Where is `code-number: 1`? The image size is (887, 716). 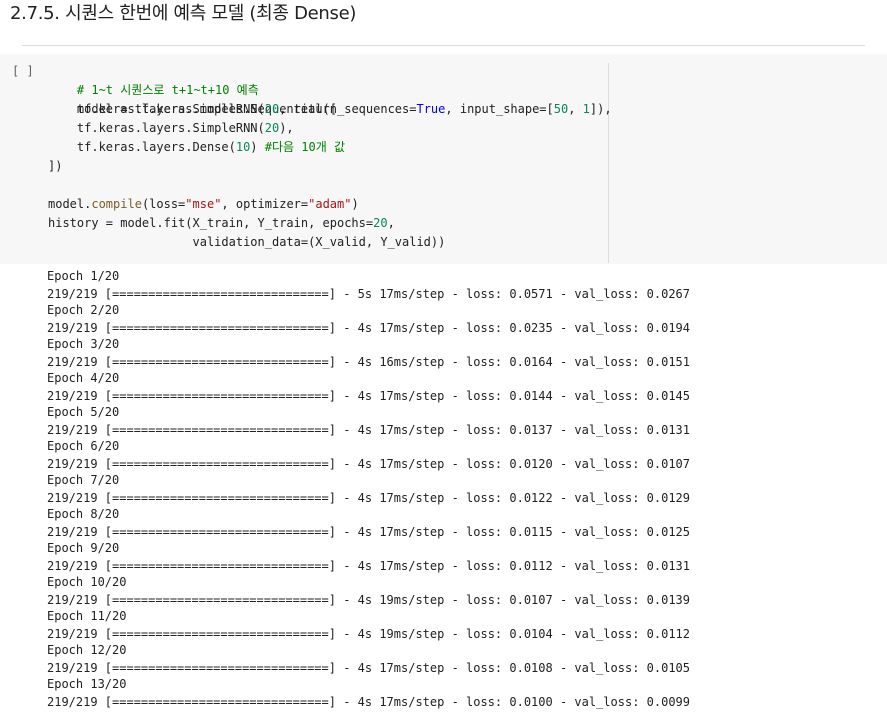
code-number: 1 is located at coordinates (586, 109).